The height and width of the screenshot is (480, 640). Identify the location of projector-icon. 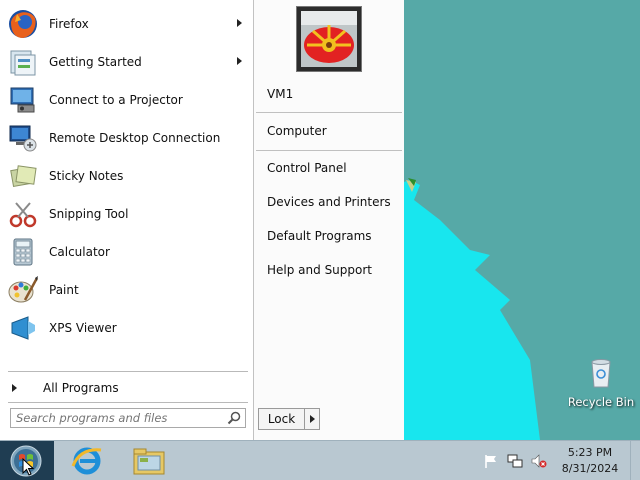
(23, 100).